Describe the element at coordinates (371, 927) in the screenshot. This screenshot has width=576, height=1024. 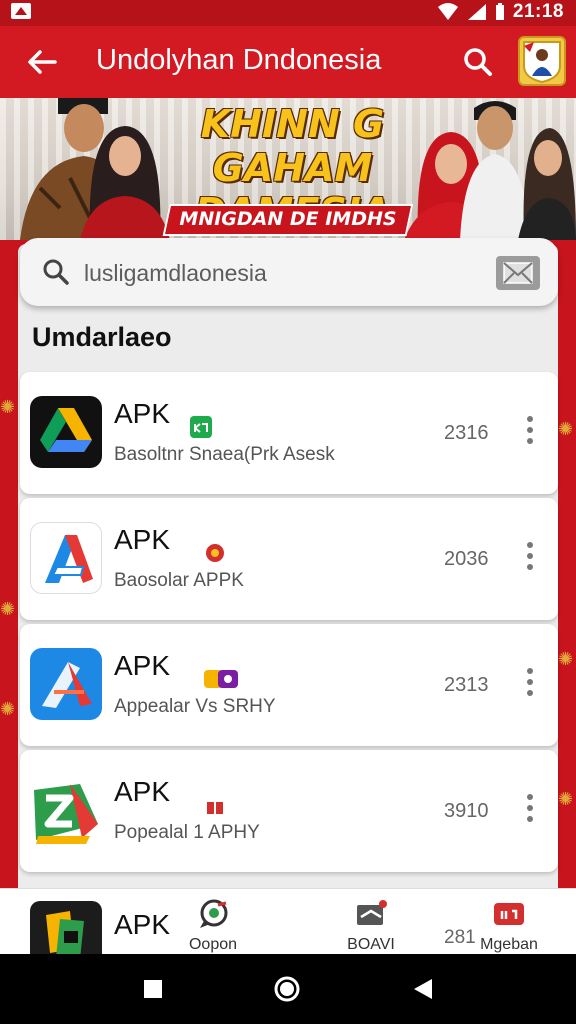
I see `nav-item-boavi: BOAVI` at that location.